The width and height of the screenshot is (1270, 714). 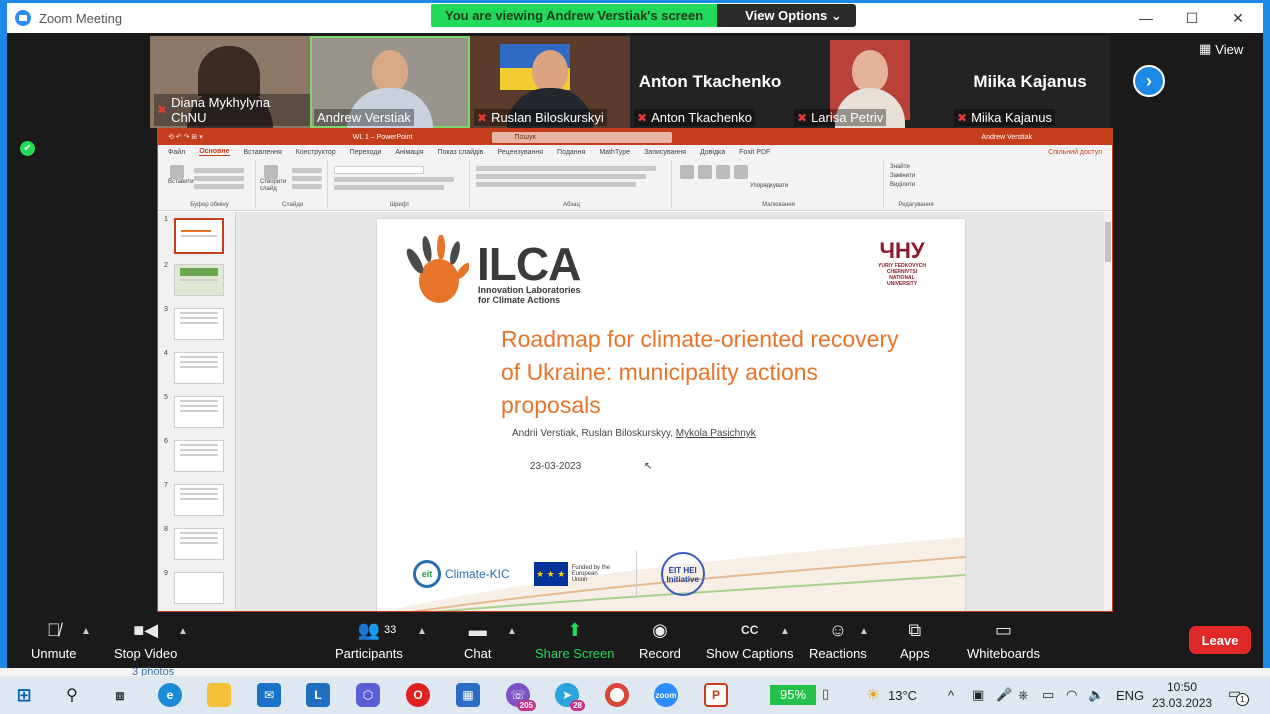 I want to click on audio-options-chevron-icon: ▲, so click(x=86, y=631).